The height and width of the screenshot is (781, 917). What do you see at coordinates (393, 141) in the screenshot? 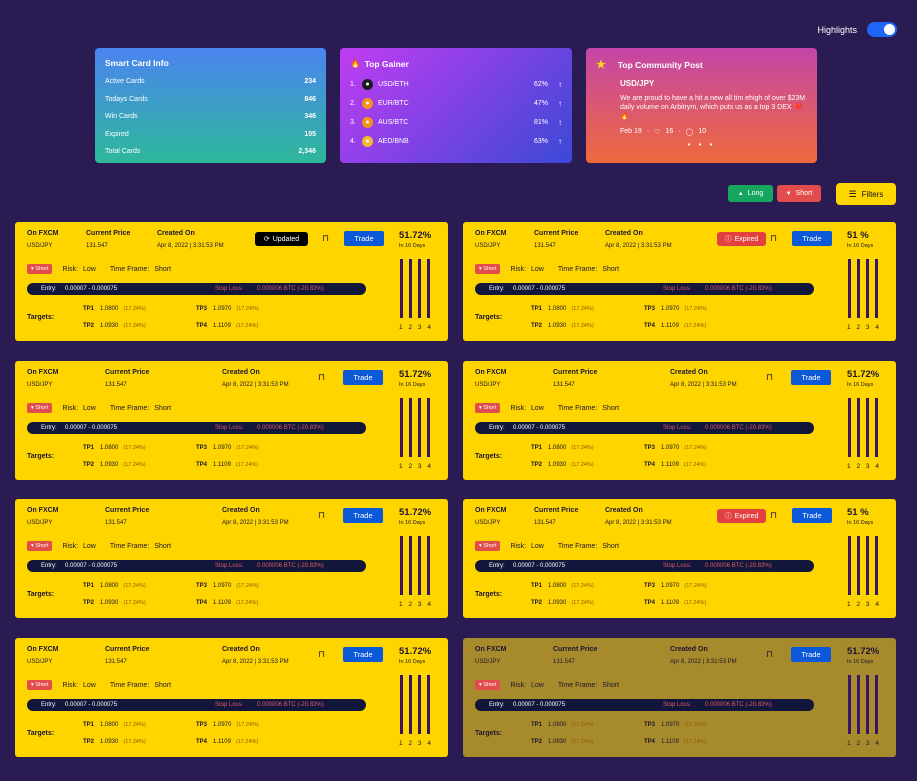
I see `pair: AED/BNB` at bounding box center [393, 141].